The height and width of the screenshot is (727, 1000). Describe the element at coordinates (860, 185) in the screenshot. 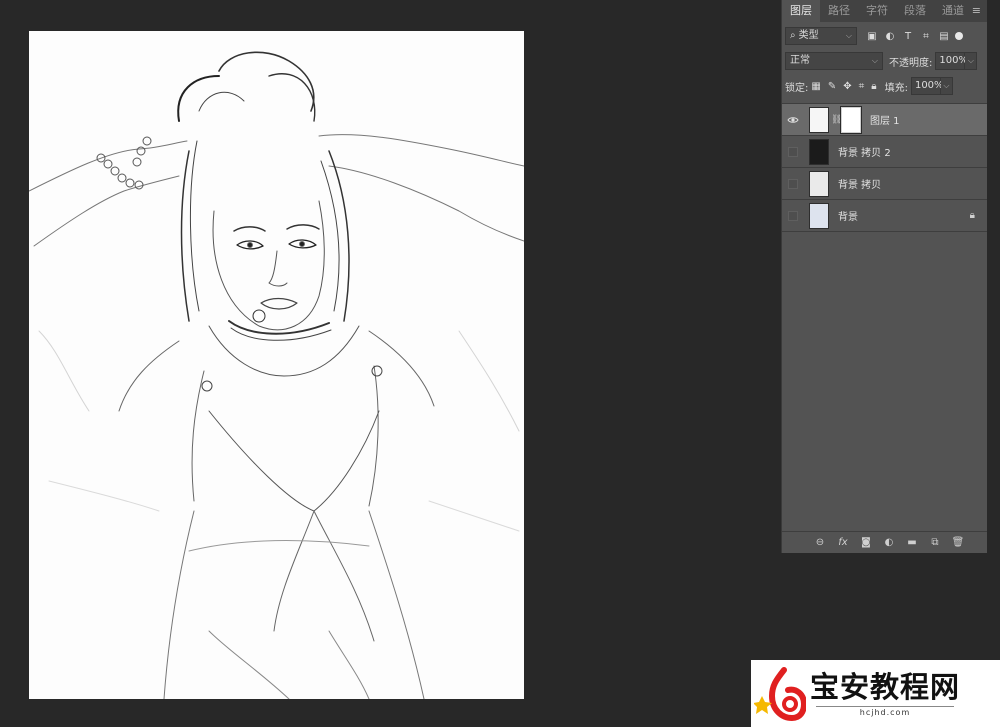

I see `layer-name: 背景 拷贝` at that location.